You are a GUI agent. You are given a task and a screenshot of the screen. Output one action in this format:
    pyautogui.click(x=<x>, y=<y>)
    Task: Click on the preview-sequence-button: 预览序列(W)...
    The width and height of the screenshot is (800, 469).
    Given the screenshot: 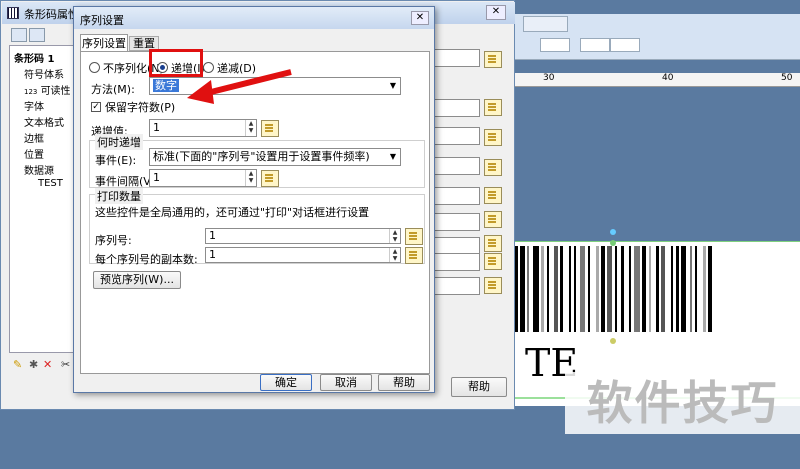 What is the action you would take?
    pyautogui.click(x=137, y=280)
    